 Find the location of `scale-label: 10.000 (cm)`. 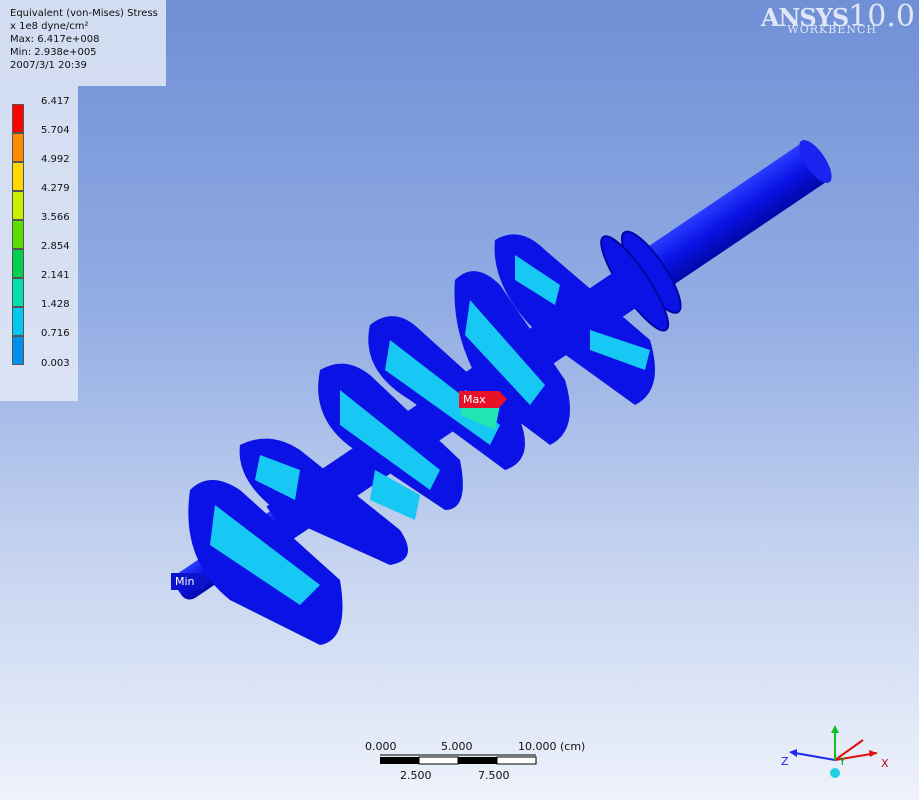

scale-label: 10.000 (cm) is located at coordinates (552, 746).